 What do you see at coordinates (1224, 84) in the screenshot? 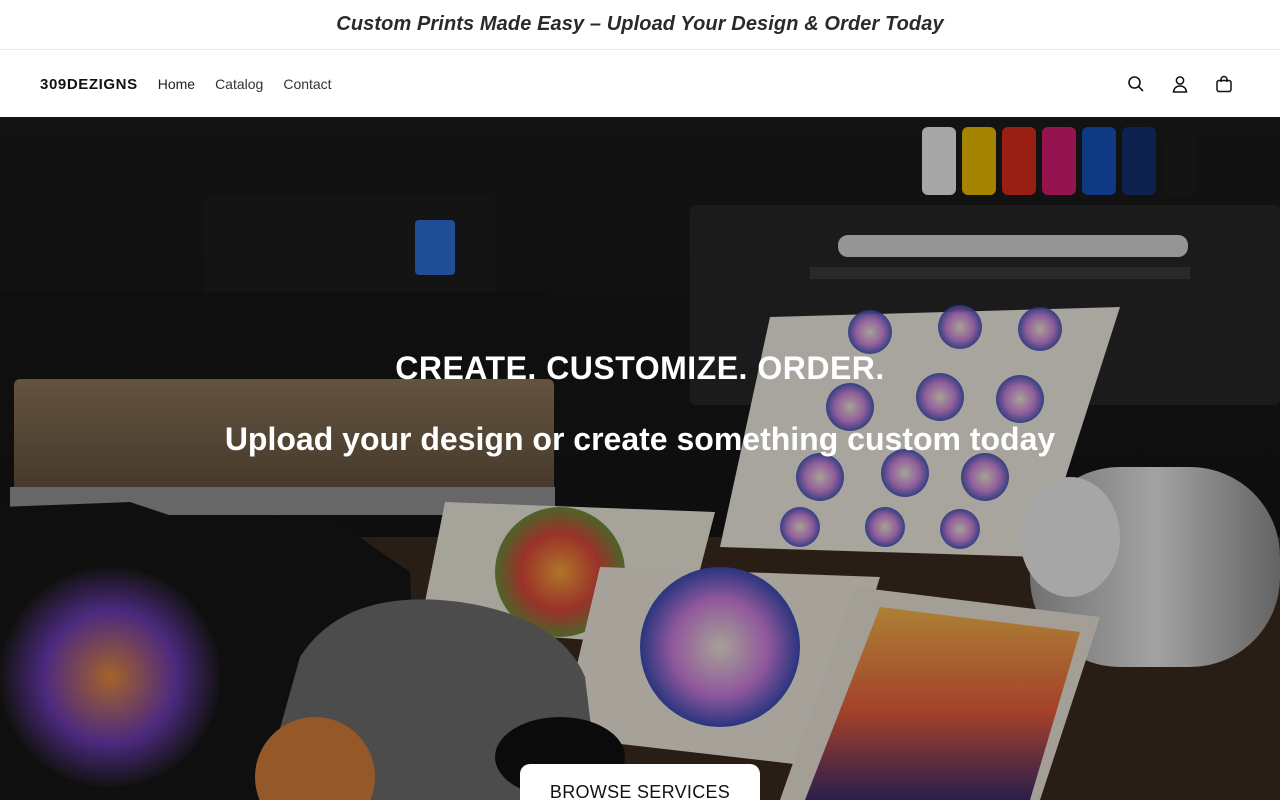
I see `cart-icon` at bounding box center [1224, 84].